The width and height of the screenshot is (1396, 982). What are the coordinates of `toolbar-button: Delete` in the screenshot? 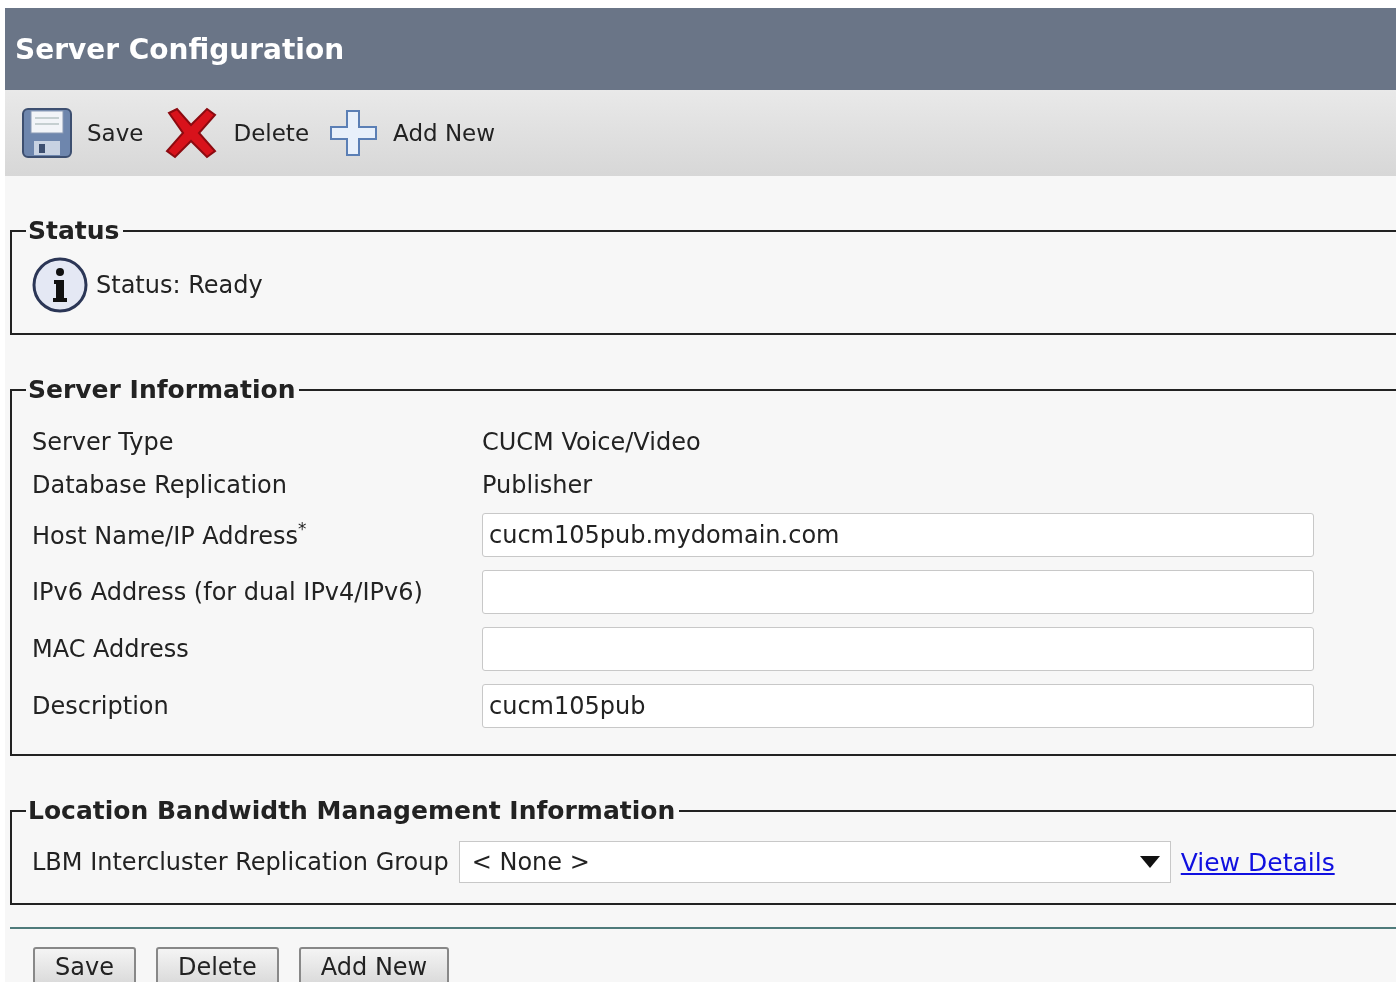 It's located at (236, 133).